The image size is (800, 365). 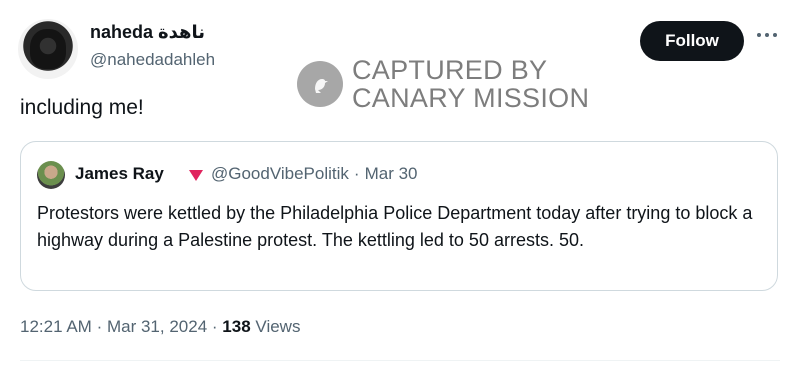 I want to click on more-options-icon, so click(x=767, y=35).